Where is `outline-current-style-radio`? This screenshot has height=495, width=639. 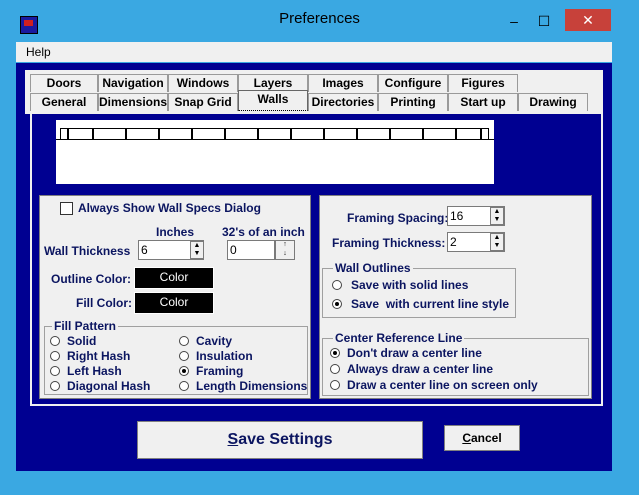
outline-current-style-radio is located at coordinates (337, 304).